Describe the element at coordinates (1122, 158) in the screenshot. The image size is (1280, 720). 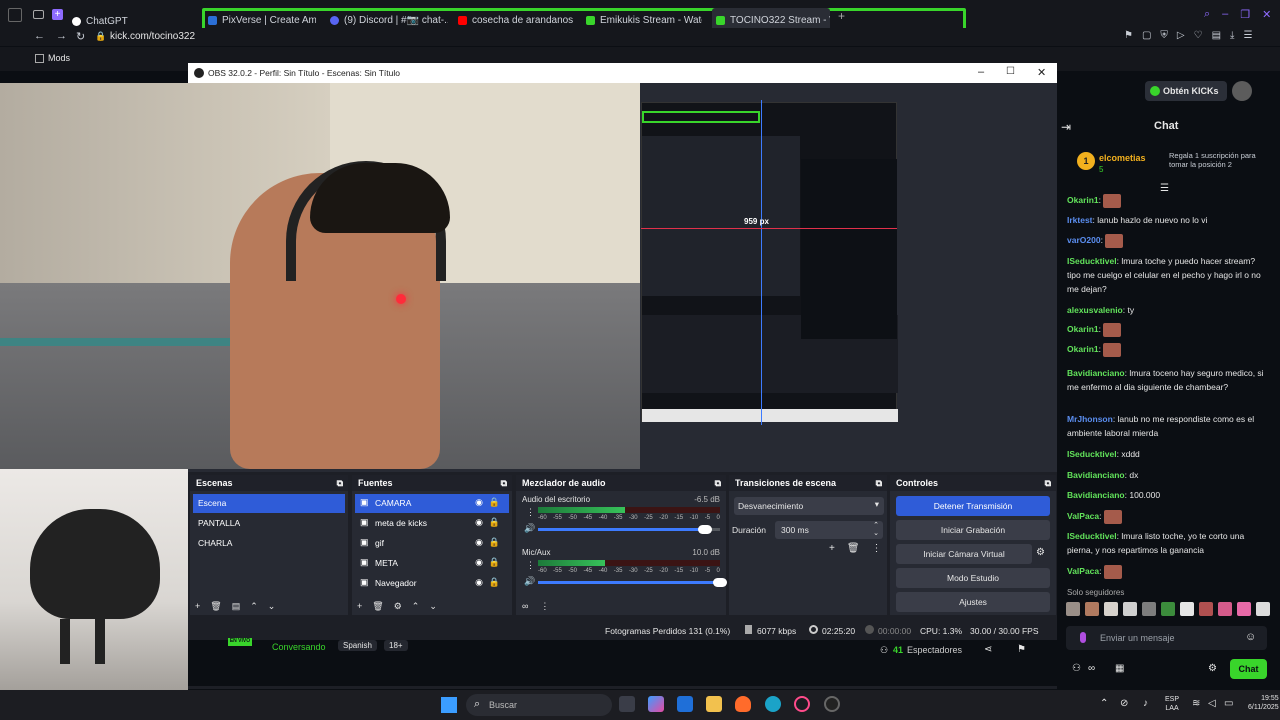
I see `top-gifter-name: elcometias` at that location.